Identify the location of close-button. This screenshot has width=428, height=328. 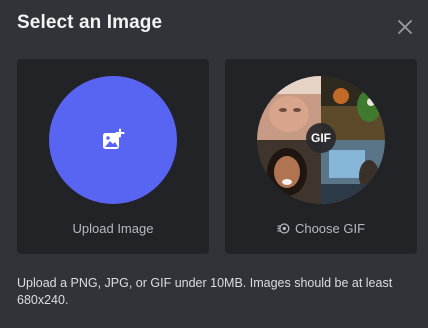
(405, 27).